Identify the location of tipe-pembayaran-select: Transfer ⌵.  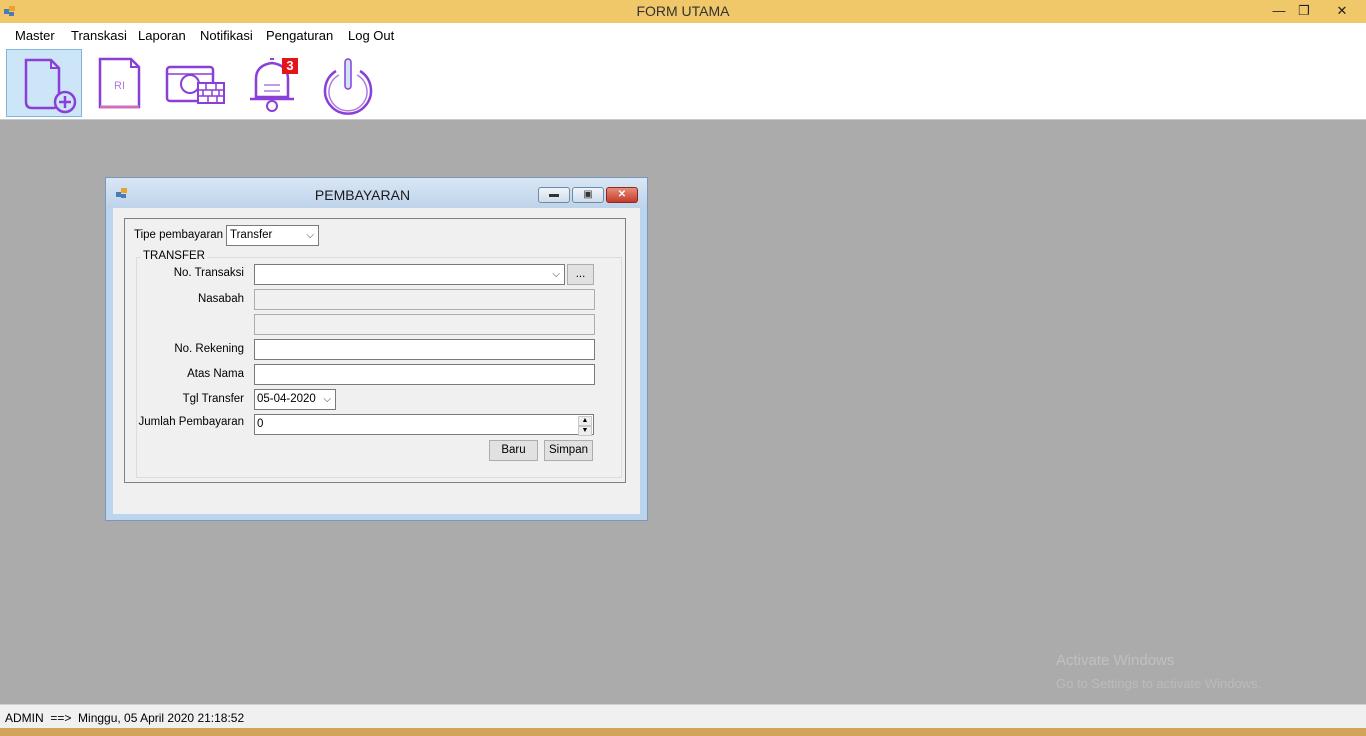
(272, 235).